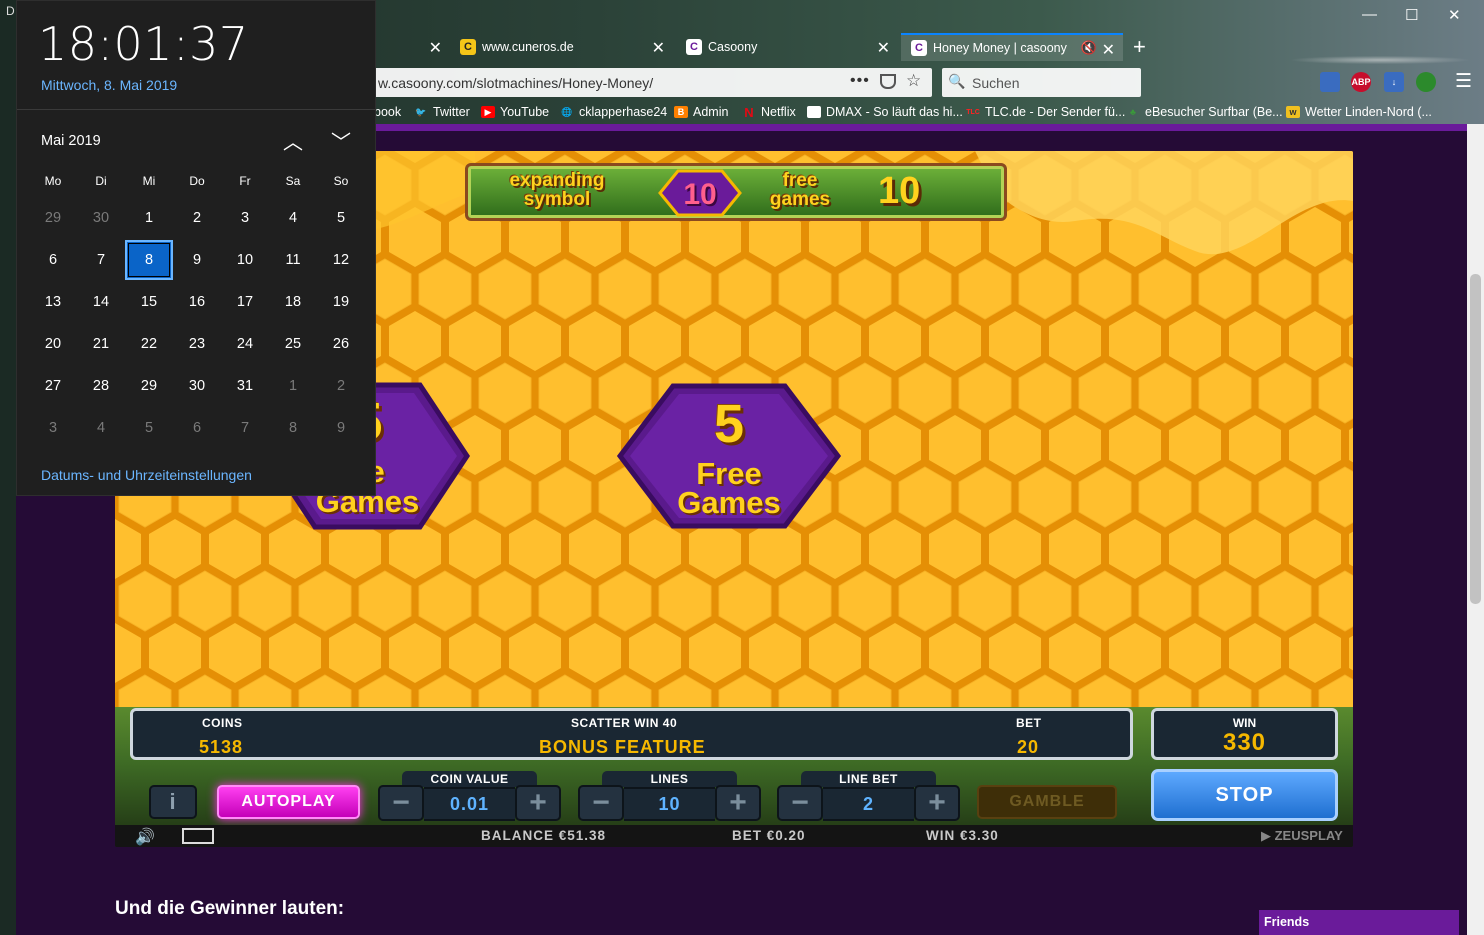 The image size is (1484, 935). What do you see at coordinates (53, 302) in the screenshot?
I see `calendar-day: 13` at bounding box center [53, 302].